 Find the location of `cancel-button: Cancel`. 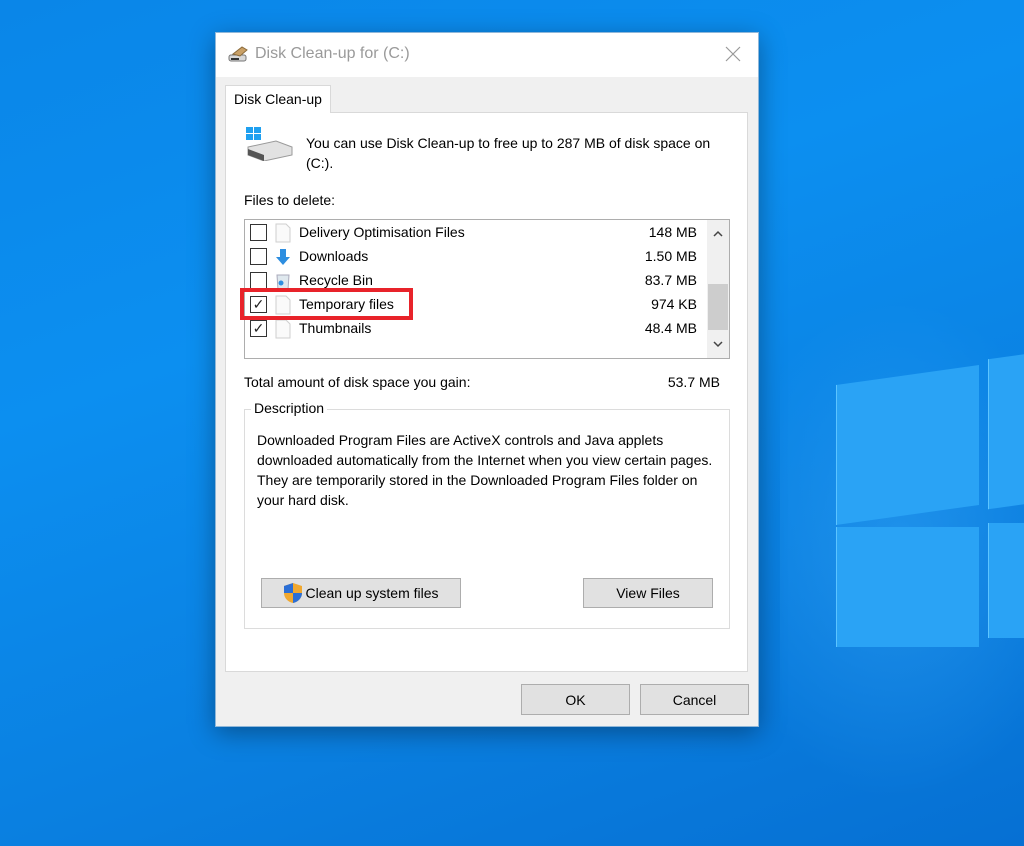

cancel-button: Cancel is located at coordinates (694, 699).